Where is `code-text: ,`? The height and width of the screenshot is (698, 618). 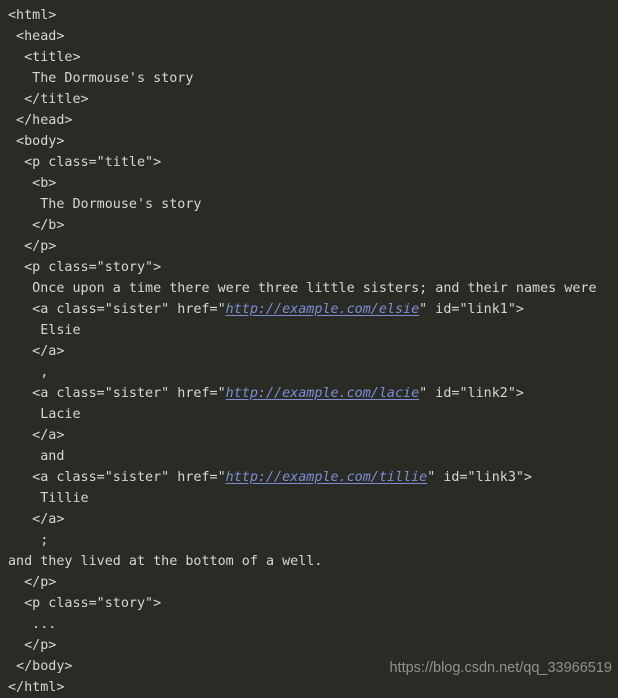
code-text: , is located at coordinates (28, 372).